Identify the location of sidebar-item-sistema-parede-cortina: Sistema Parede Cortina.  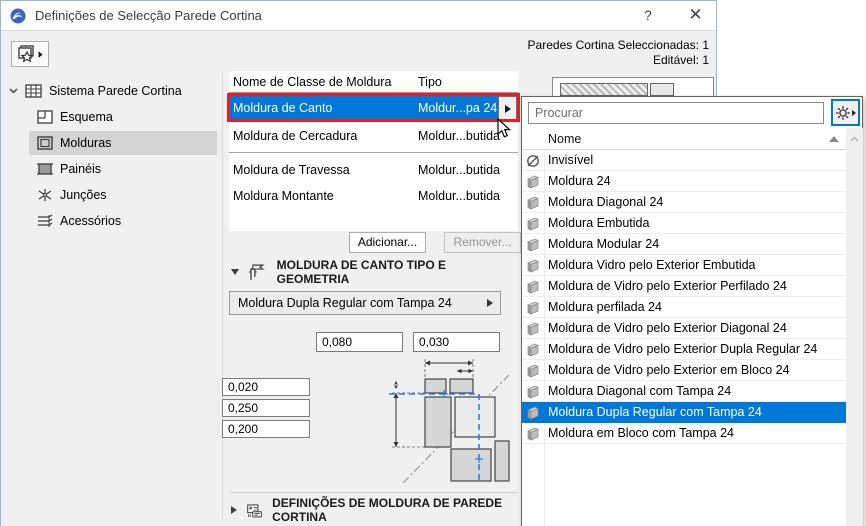
(113, 91).